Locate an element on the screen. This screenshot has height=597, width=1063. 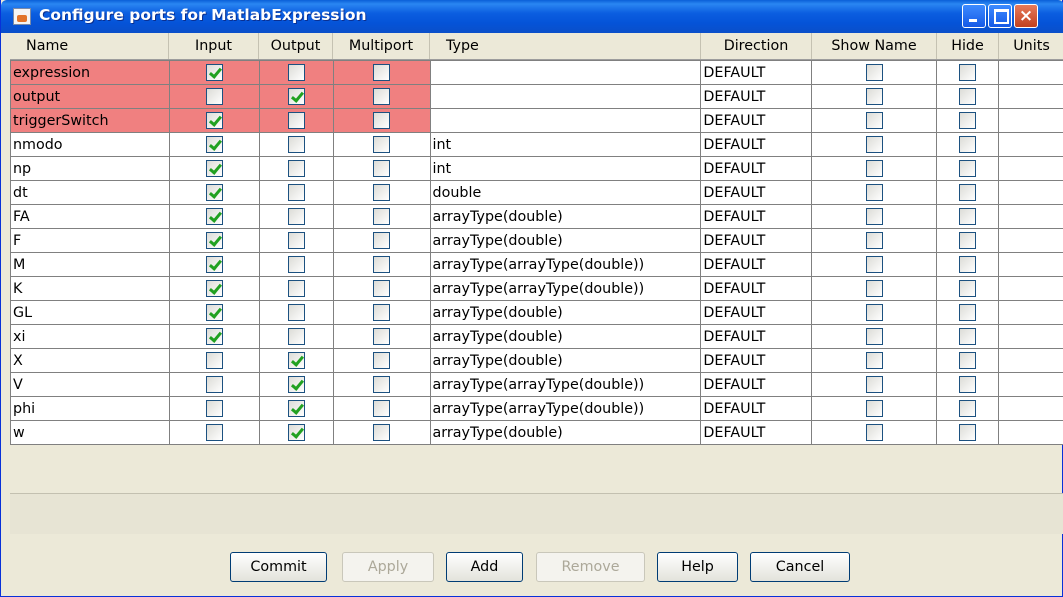
table-row: dt double DEFAULT is located at coordinates (536, 192).